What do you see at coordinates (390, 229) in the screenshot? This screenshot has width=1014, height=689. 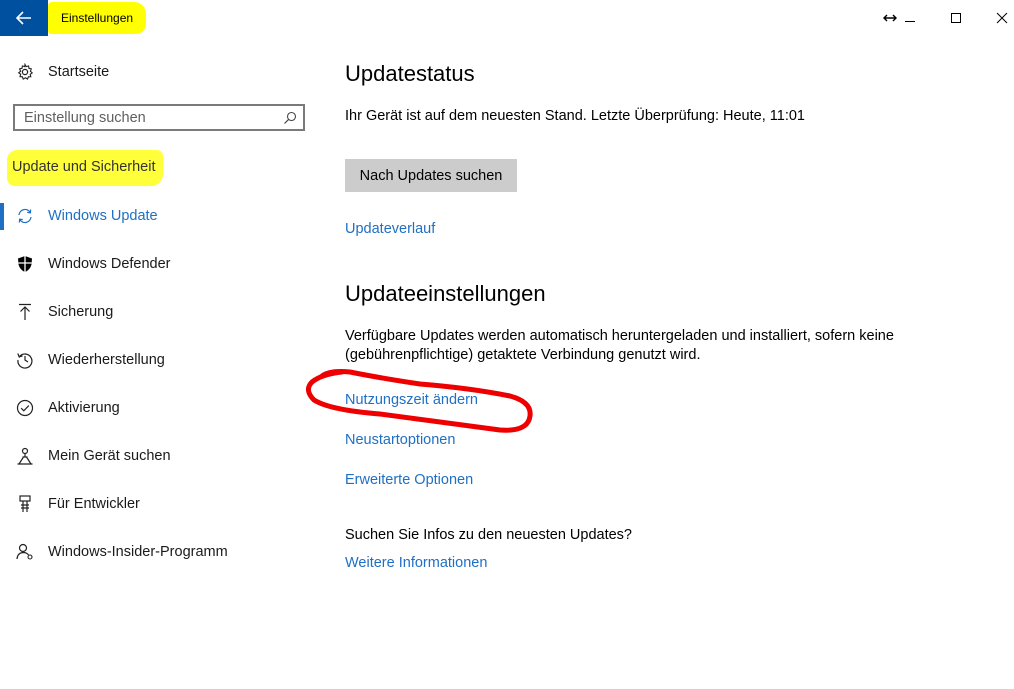 I see `update-history-link: Updateverlauf` at bounding box center [390, 229].